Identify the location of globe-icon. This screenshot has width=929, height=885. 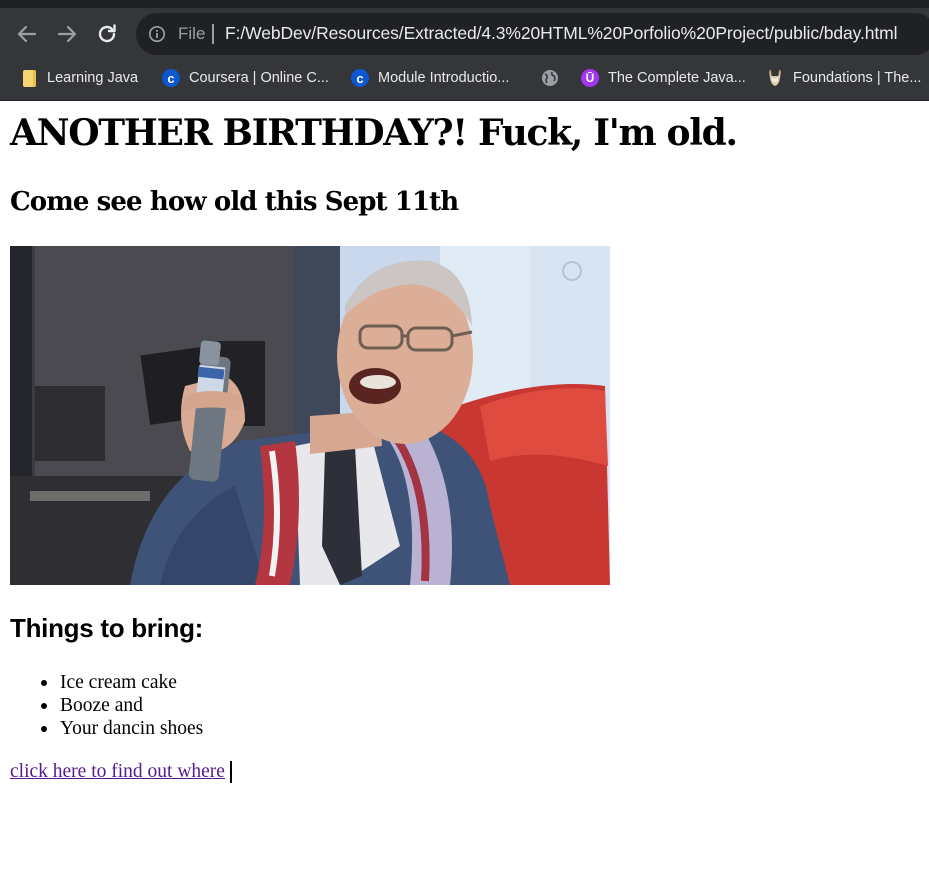
(550, 78).